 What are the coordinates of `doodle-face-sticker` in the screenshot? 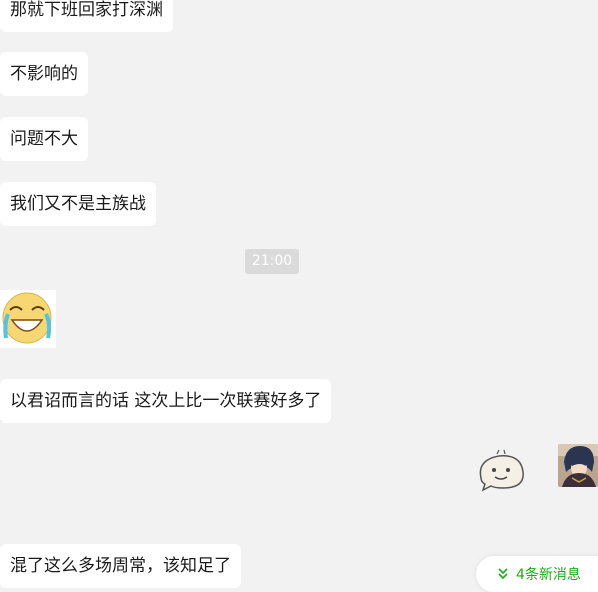 It's located at (501, 470).